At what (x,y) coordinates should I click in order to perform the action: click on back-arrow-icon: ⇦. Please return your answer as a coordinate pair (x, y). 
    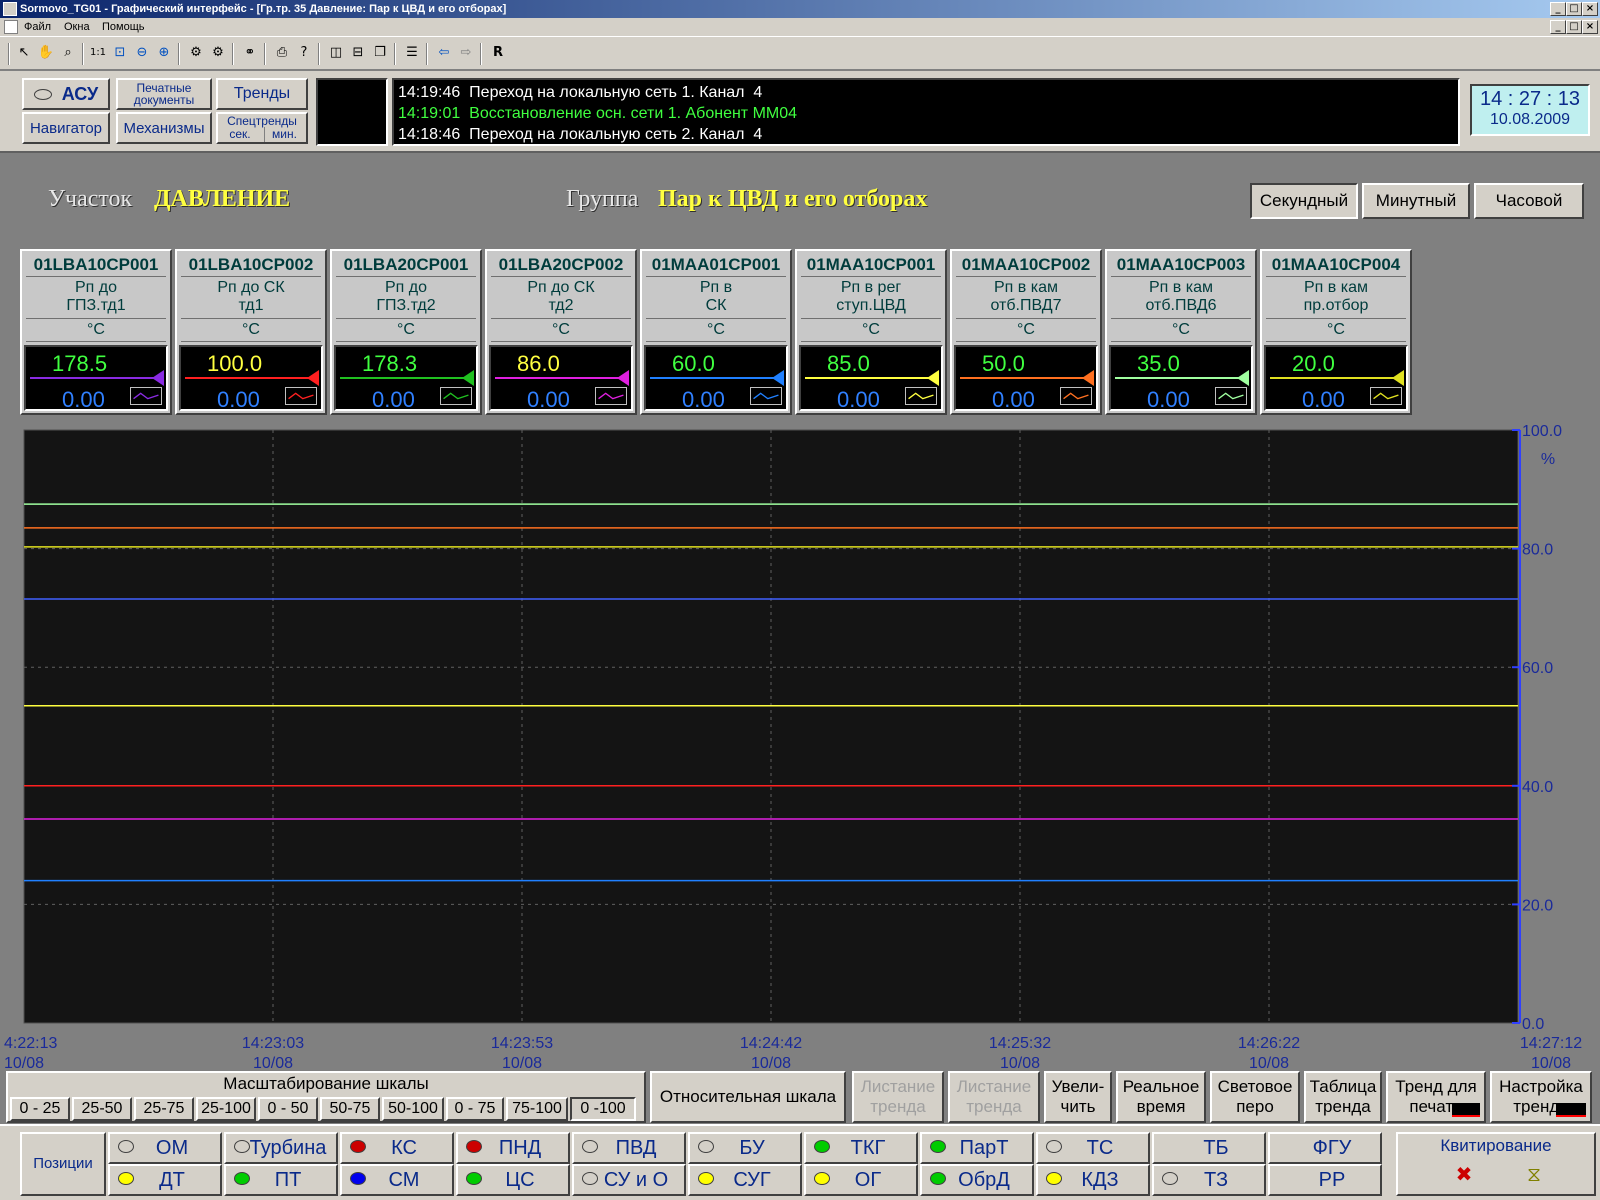
    Looking at the image, I should click on (444, 53).